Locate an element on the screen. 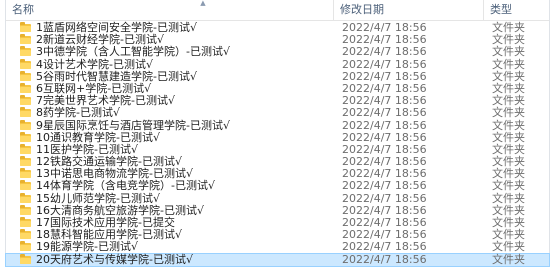 This screenshot has width=554, height=268. folder-row: 19能源学院-已测试√ 2022/4/7 18:56 文件夹 is located at coordinates (277, 247).